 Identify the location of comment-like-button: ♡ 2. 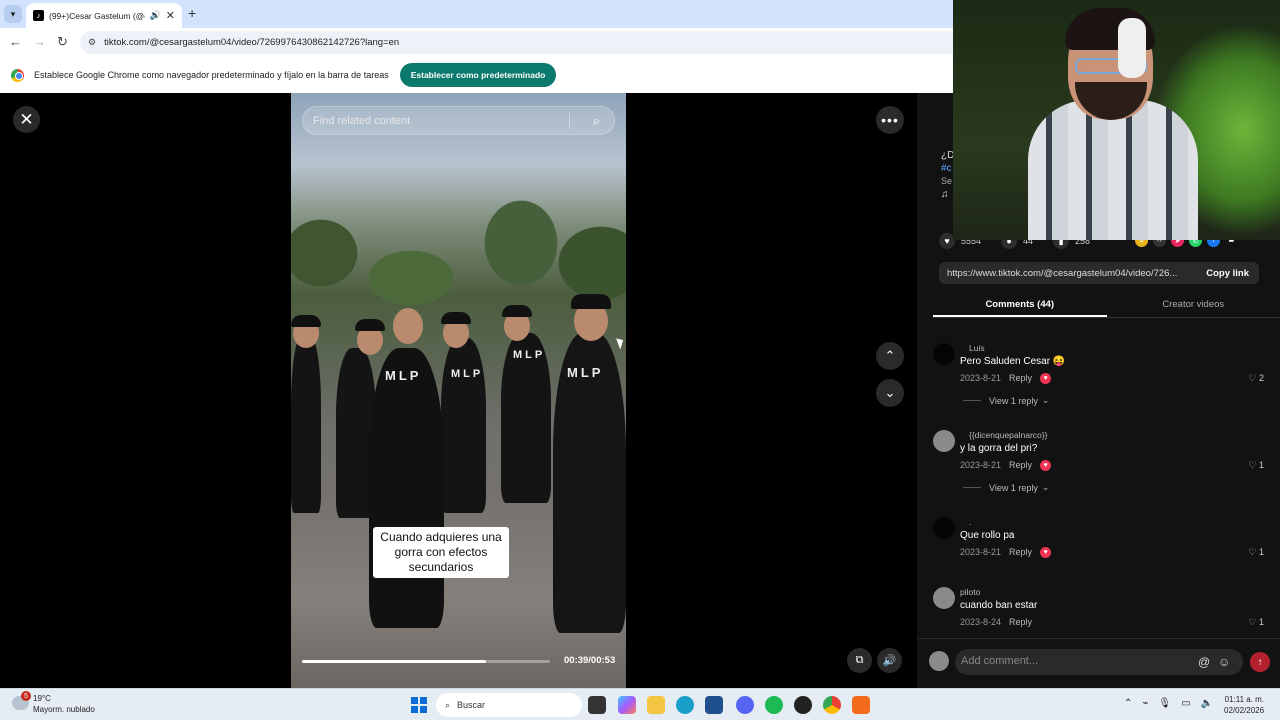
(1256, 378).